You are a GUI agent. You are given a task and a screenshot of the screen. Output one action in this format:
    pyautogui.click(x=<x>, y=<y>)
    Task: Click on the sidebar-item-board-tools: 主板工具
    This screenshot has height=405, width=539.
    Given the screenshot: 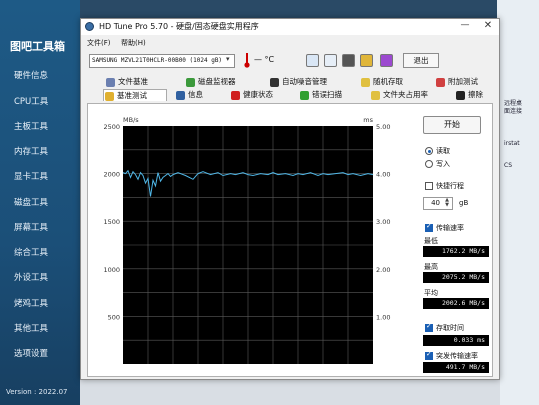 What is the action you would take?
    pyautogui.click(x=31, y=126)
    